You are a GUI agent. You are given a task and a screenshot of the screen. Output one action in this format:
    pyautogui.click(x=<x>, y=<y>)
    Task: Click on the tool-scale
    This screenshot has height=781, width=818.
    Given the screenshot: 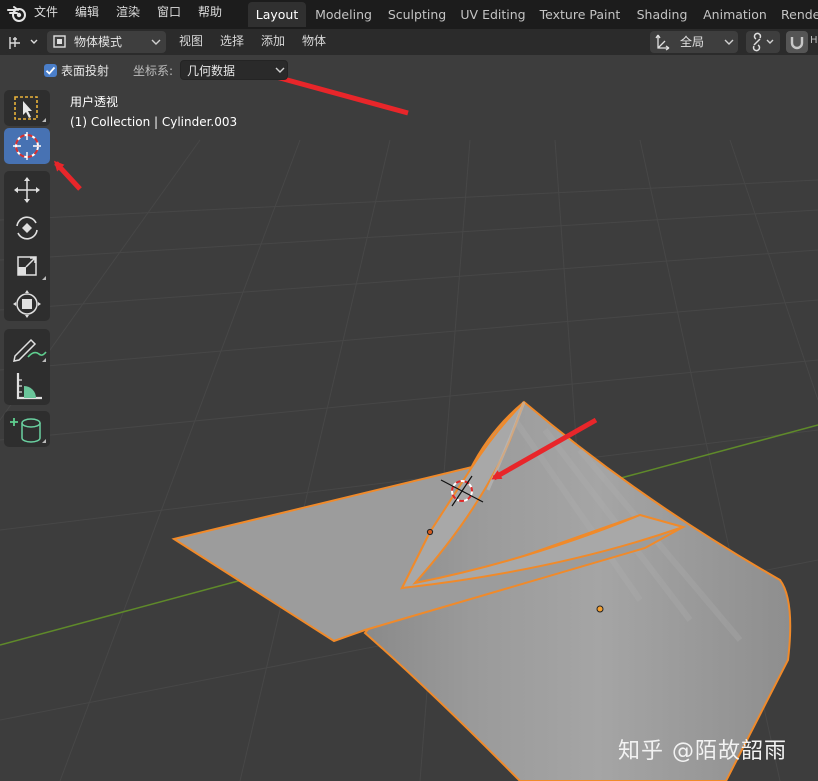 What is the action you would take?
    pyautogui.click(x=27, y=266)
    